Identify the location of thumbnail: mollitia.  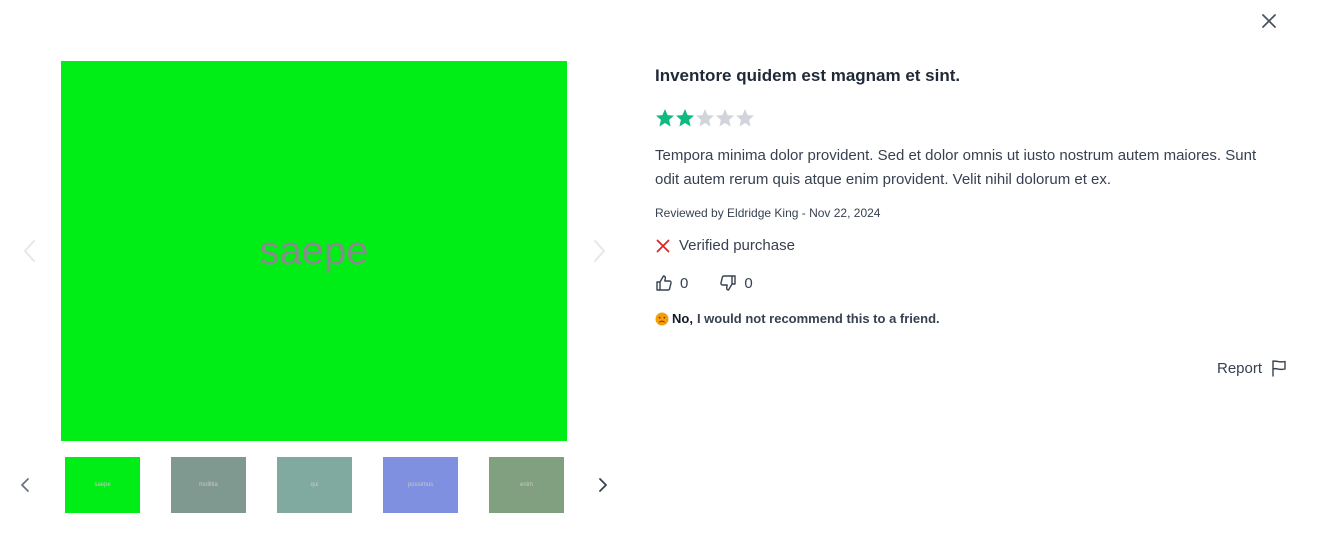
(208, 485).